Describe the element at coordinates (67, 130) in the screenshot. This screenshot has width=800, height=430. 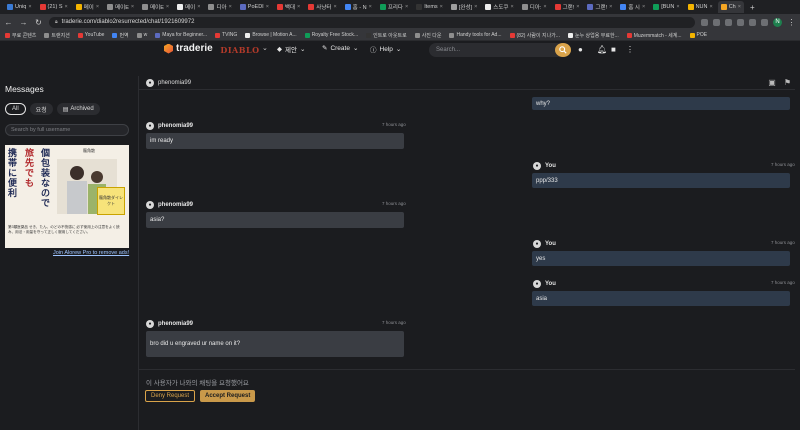
I see `username-search-input: Search by full username` at that location.